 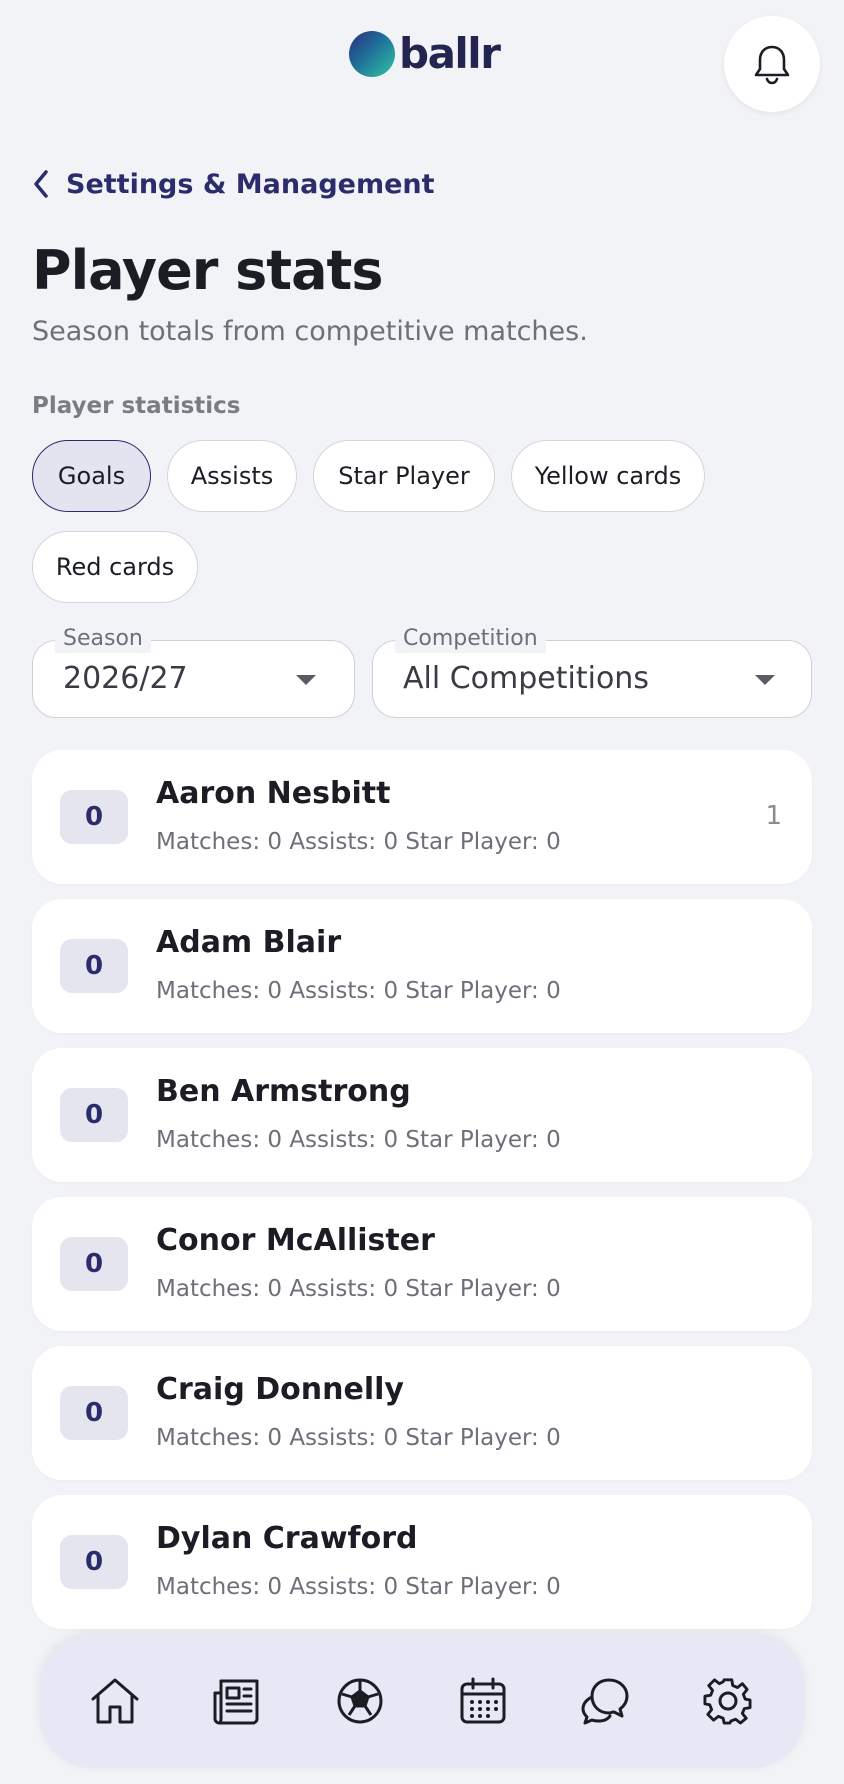 I want to click on home-icon, so click(x=115, y=1701).